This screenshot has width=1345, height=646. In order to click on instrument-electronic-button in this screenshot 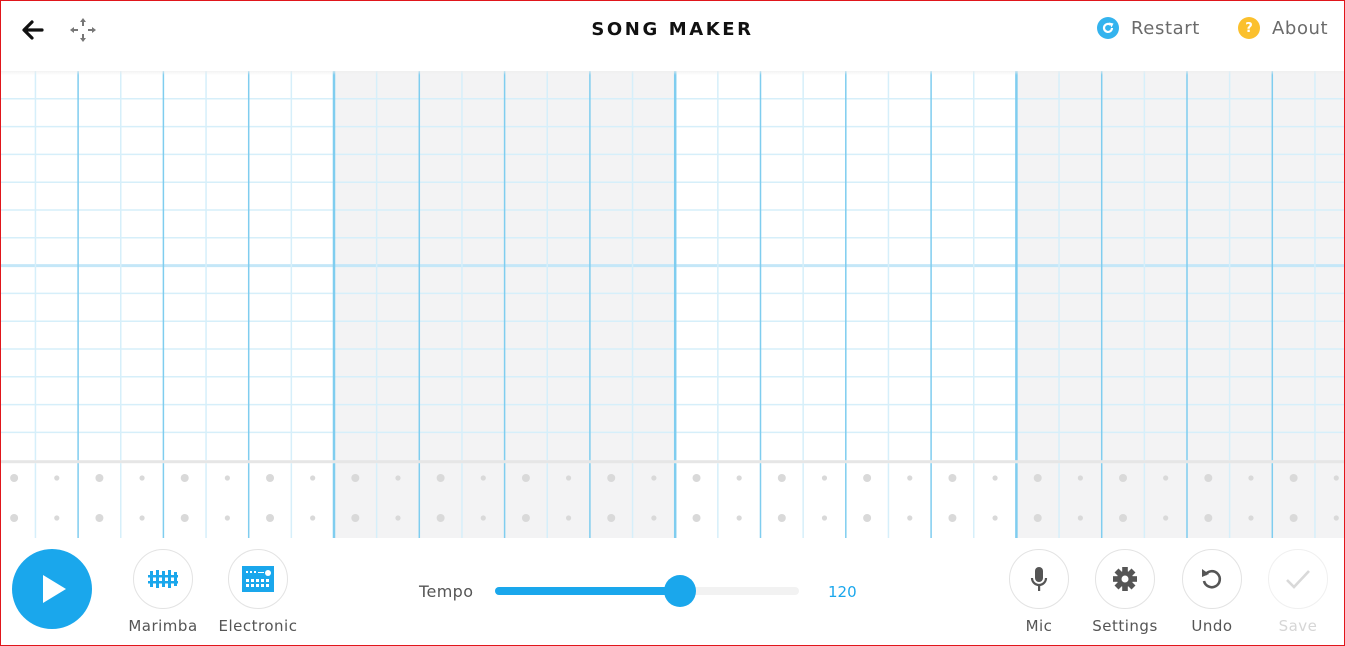, I will do `click(258, 579)`.